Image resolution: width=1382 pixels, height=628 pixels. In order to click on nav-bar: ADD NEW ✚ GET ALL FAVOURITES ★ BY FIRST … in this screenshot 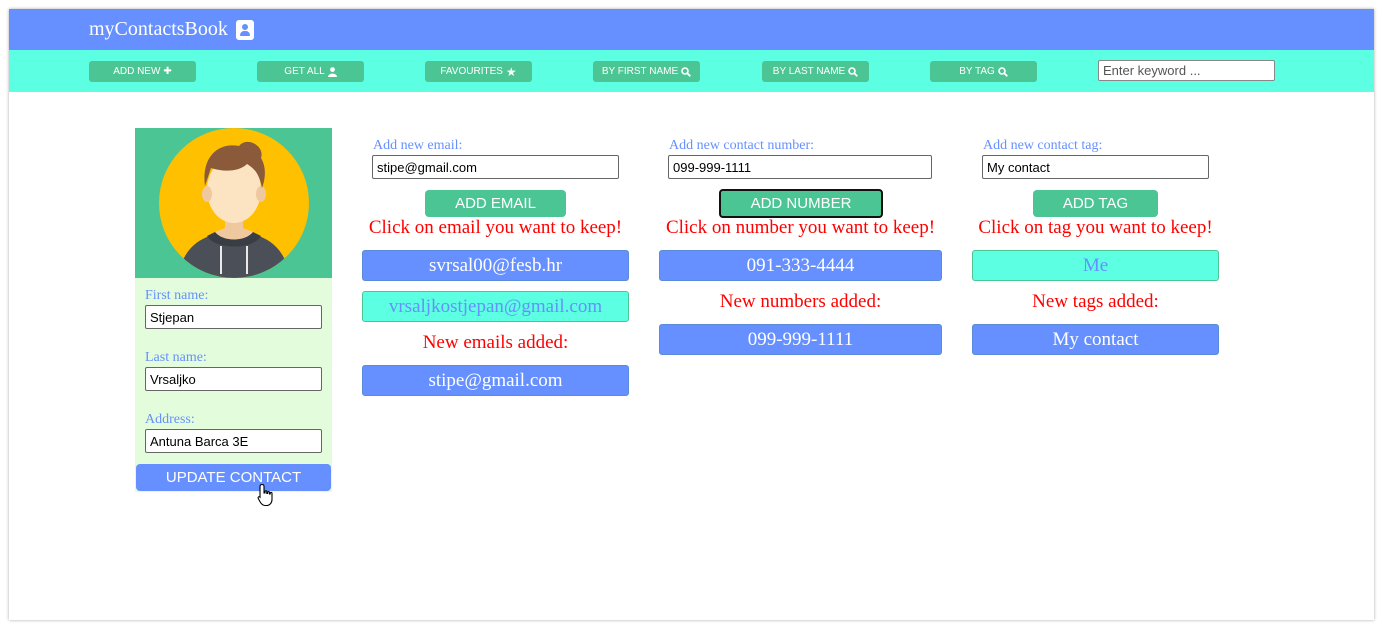, I will do `click(691, 71)`.